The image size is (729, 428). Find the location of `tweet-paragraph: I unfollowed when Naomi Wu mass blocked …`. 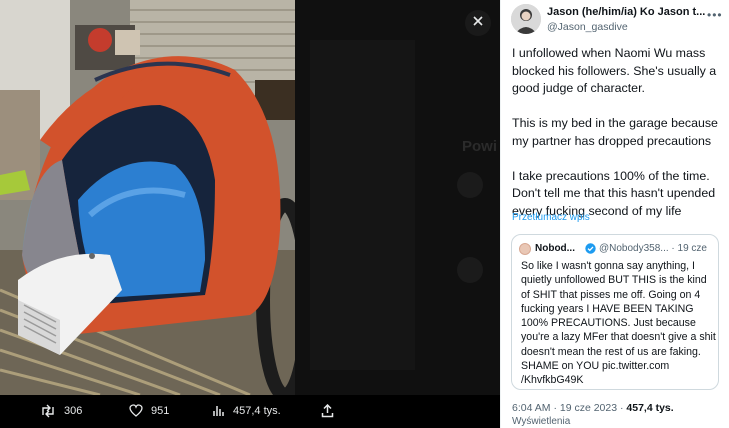

tweet-paragraph: I unfollowed when Naomi Wu mass blocked … is located at coordinates (614, 70).